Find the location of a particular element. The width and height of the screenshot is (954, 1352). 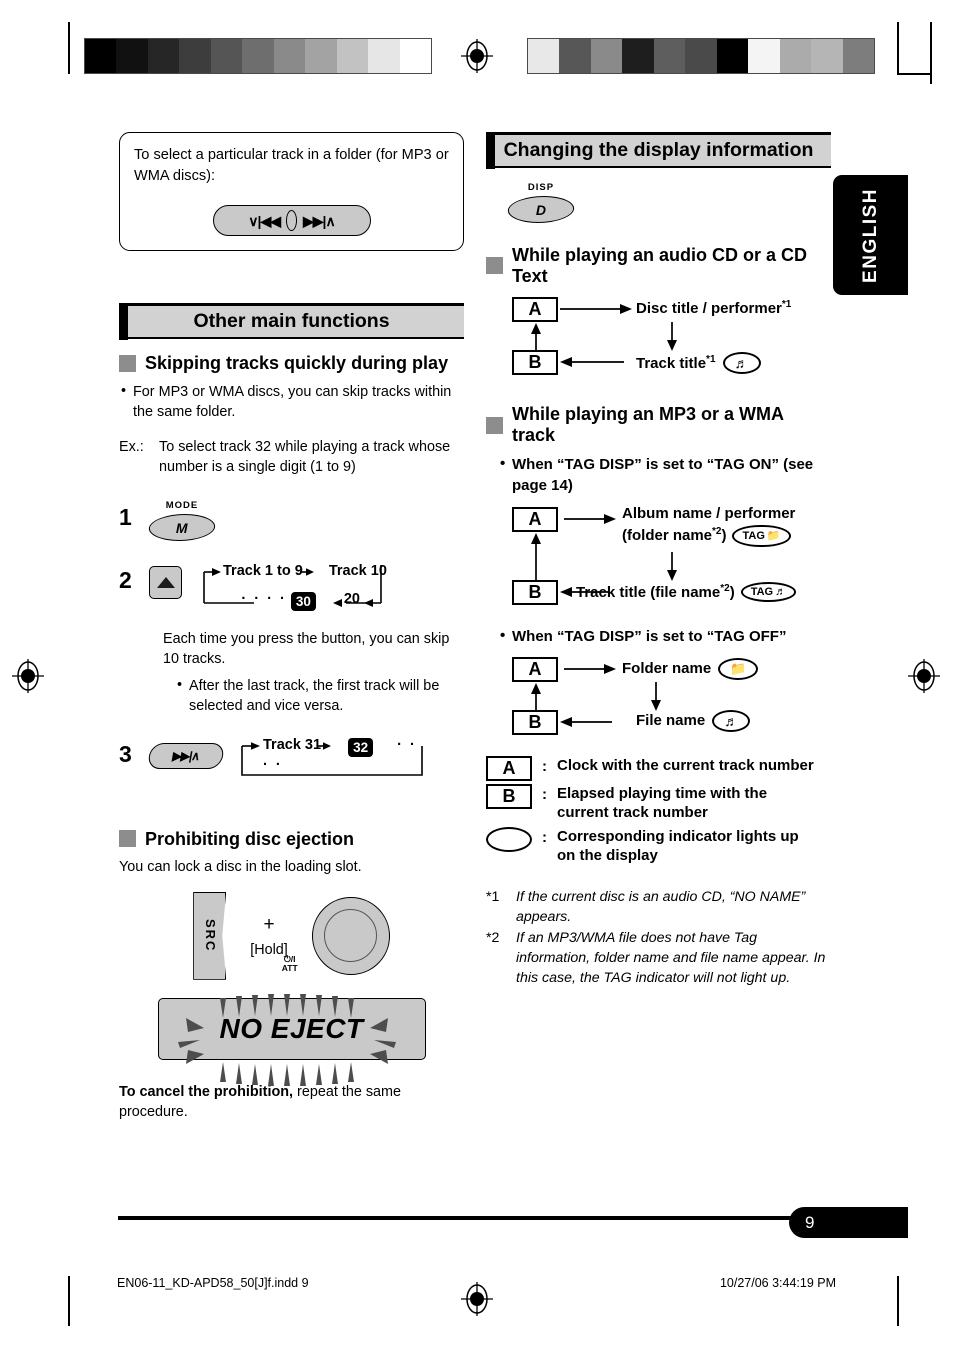

disp-button-caption: DISP is located at coordinates (541, 187).